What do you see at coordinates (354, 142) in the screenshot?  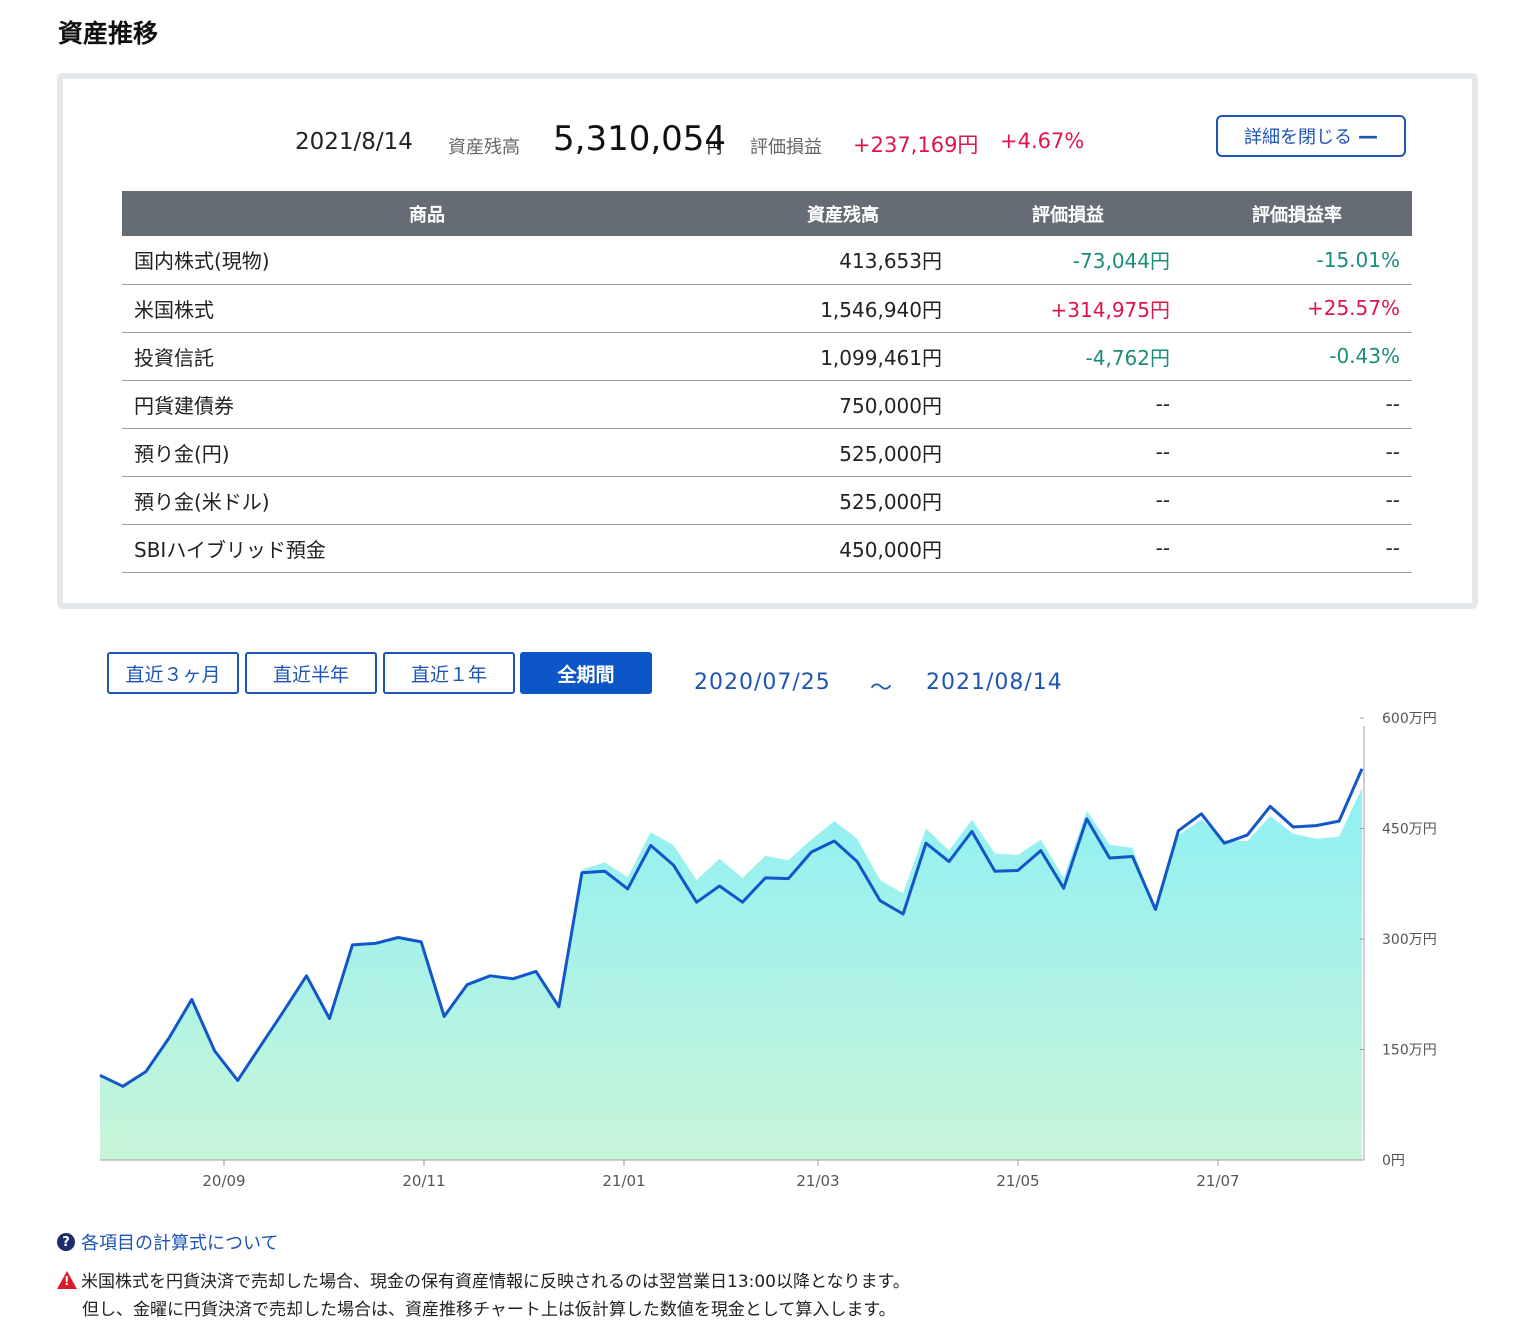 I see `summary-date: 2021/8/14` at bounding box center [354, 142].